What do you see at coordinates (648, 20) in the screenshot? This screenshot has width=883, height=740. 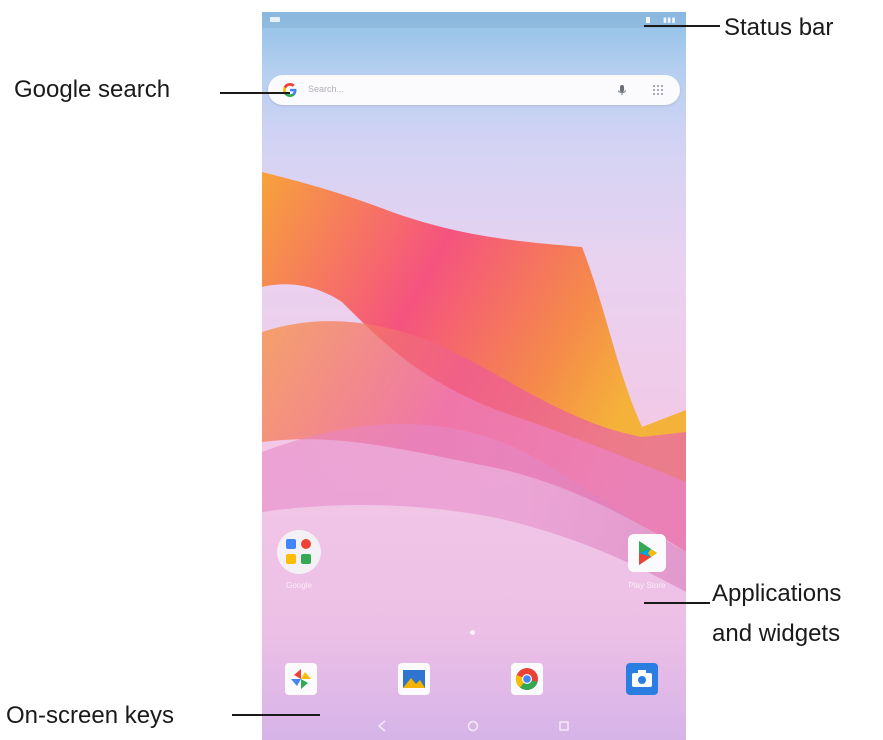 I see `battery-icon` at bounding box center [648, 20].